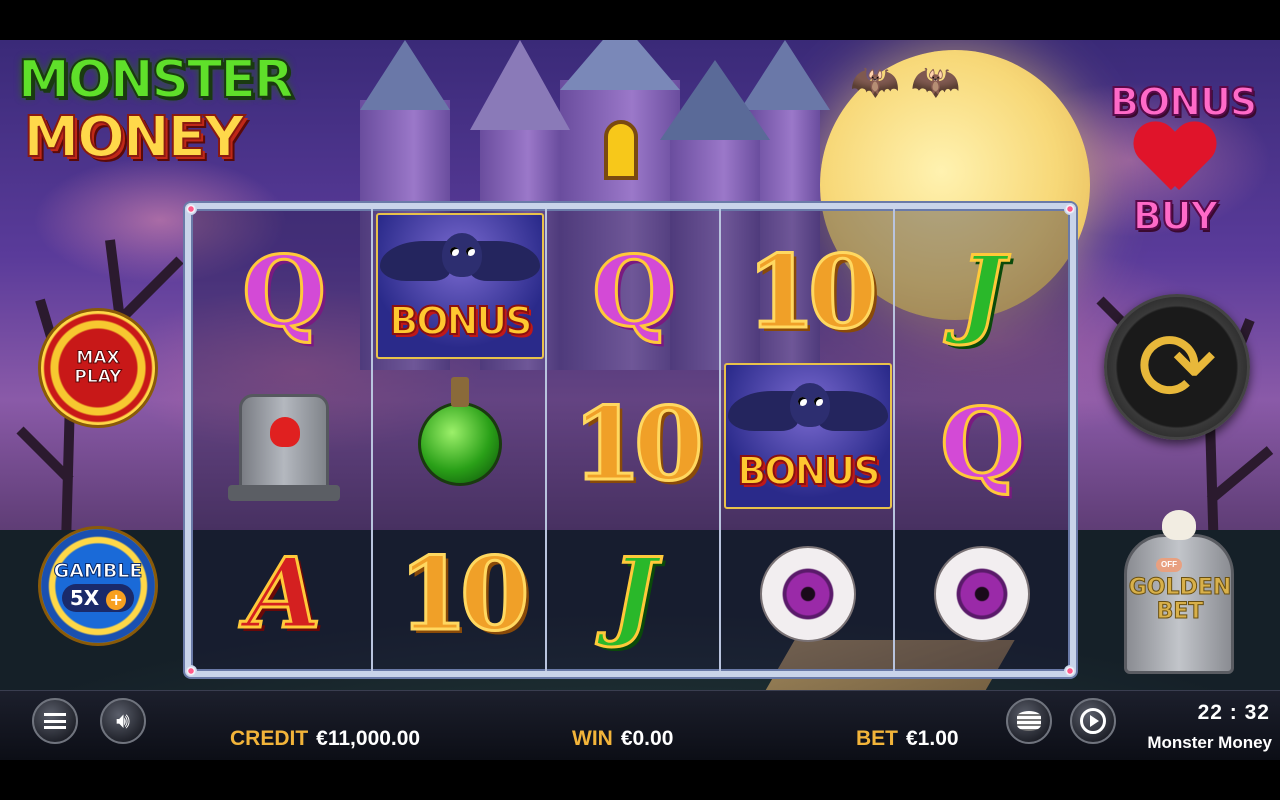 Image resolution: width=1280 pixels, height=800 pixels. I want to click on logo-money: MONEY, so click(133, 137).